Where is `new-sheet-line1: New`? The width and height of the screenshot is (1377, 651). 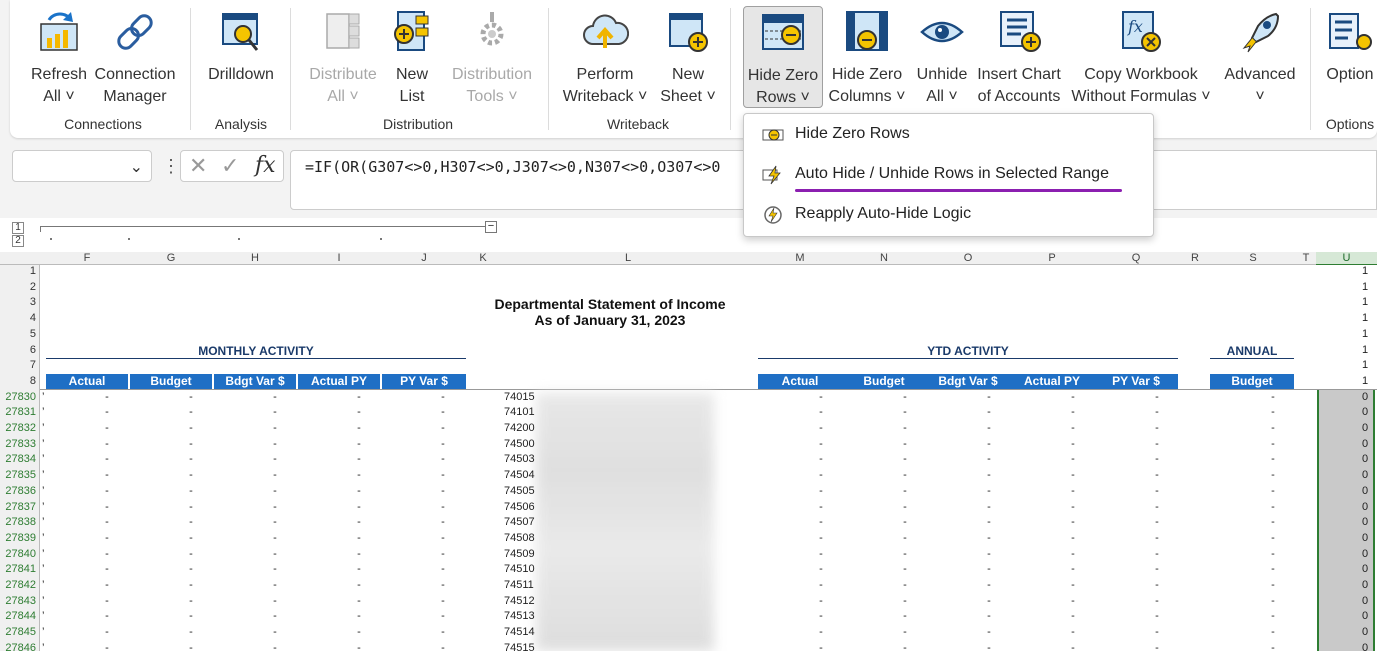
new-sheet-line1: New is located at coordinates (687, 74).